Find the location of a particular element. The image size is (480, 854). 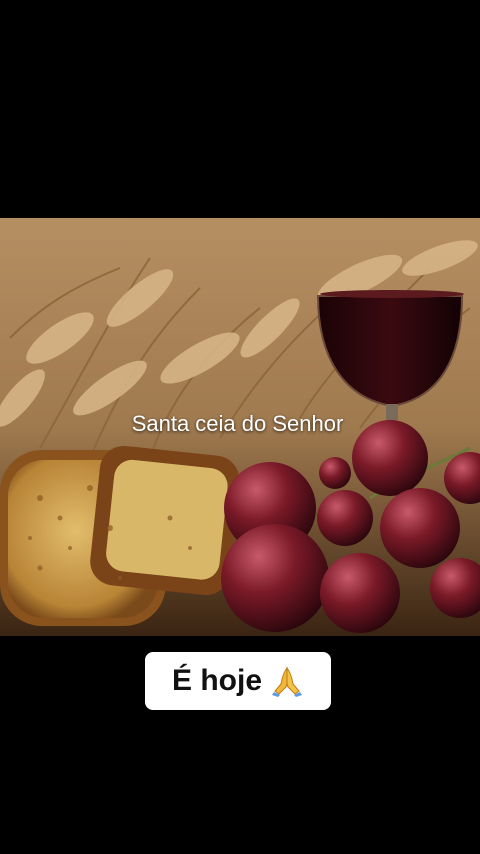

photo-overlay-title: Santa ceia do Senhor is located at coordinates (237, 423).